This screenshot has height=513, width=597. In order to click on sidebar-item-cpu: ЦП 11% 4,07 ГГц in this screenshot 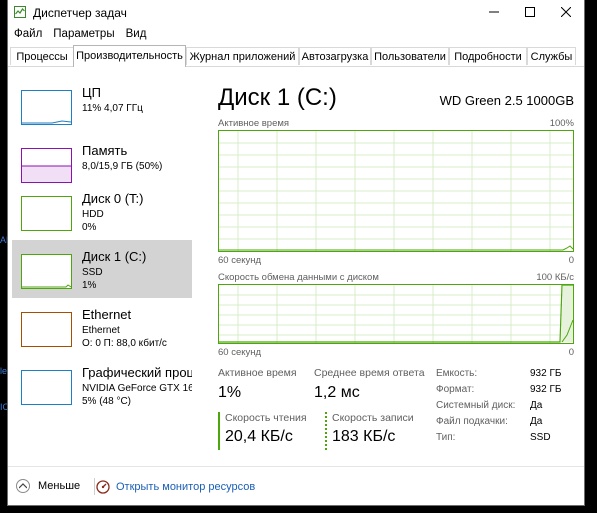, I will do `click(102, 105)`.